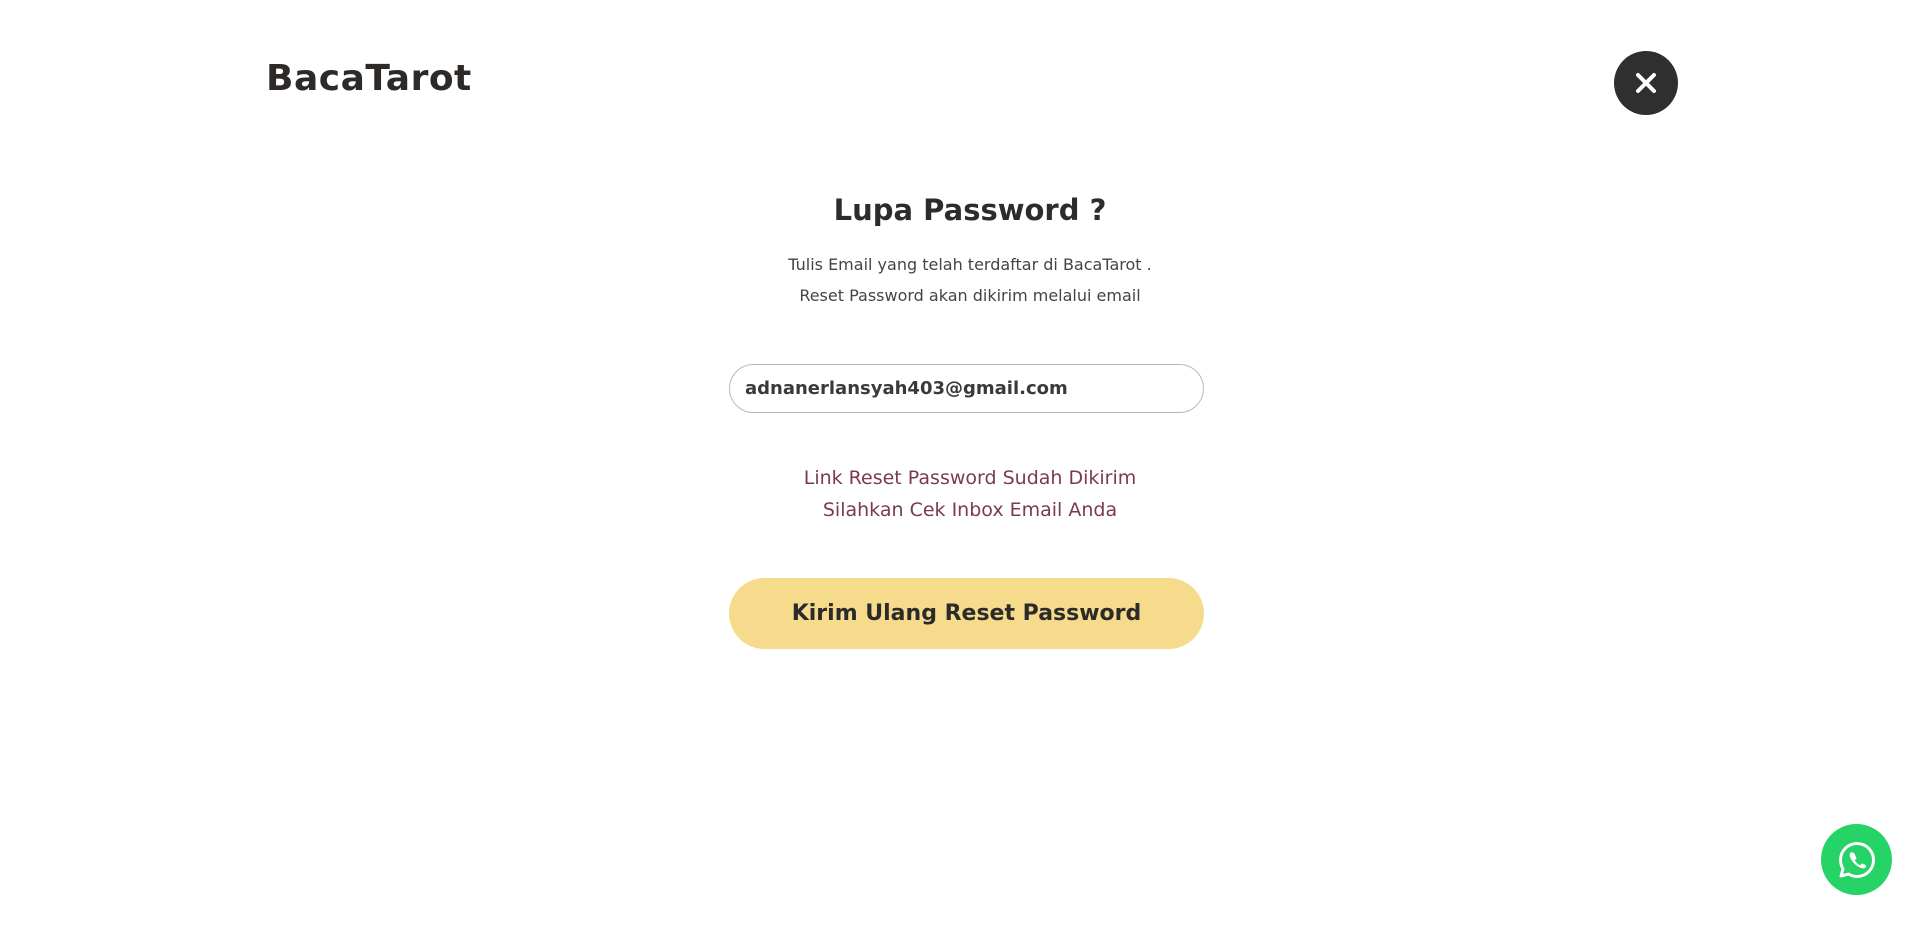  What do you see at coordinates (970, 210) in the screenshot?
I see `page-title: Lupa Password ?` at bounding box center [970, 210].